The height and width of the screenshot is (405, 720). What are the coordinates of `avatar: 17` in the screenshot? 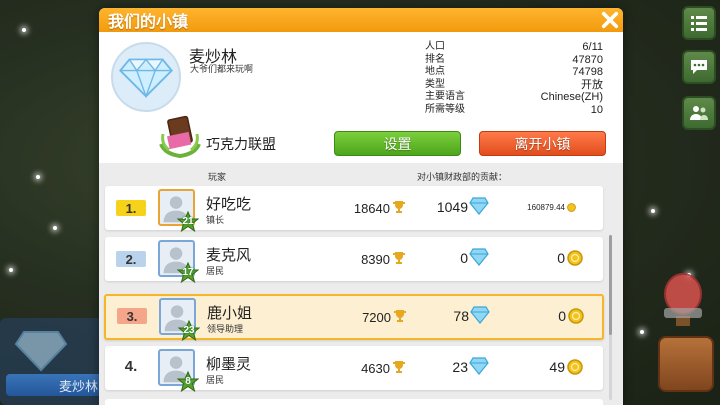 It's located at (179, 262).